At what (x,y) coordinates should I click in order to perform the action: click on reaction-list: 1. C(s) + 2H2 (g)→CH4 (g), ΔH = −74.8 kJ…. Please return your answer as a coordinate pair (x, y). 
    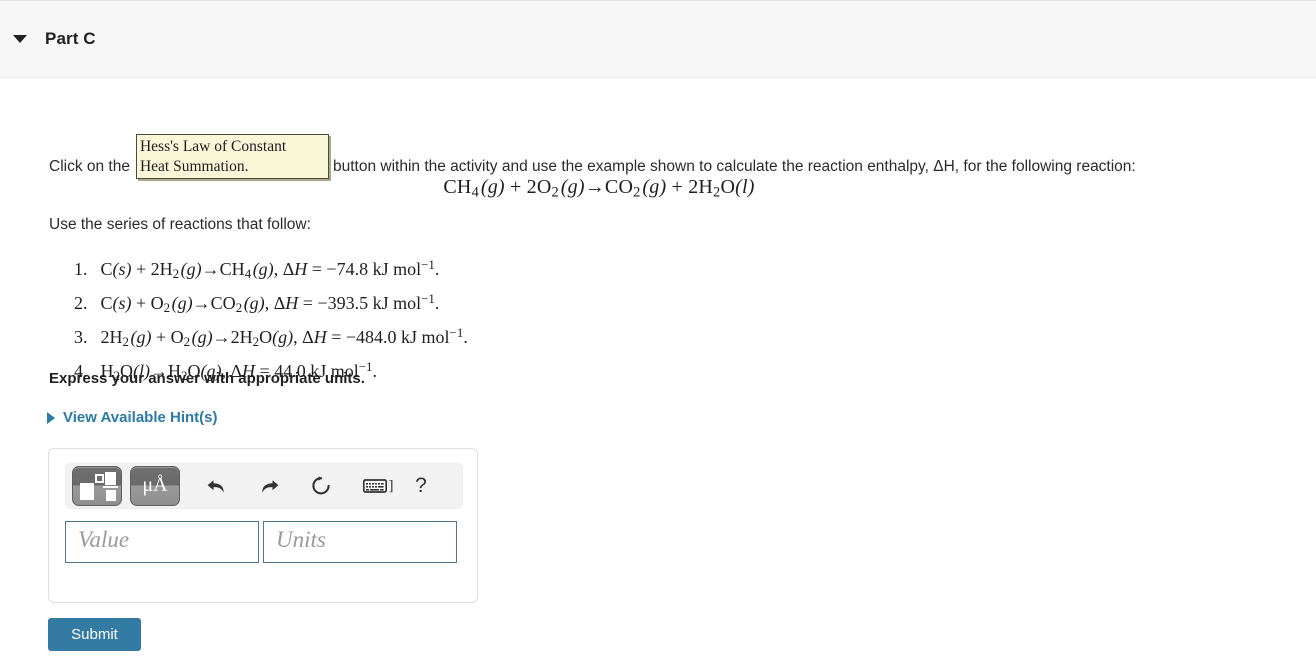
    Looking at the image, I should click on (271, 320).